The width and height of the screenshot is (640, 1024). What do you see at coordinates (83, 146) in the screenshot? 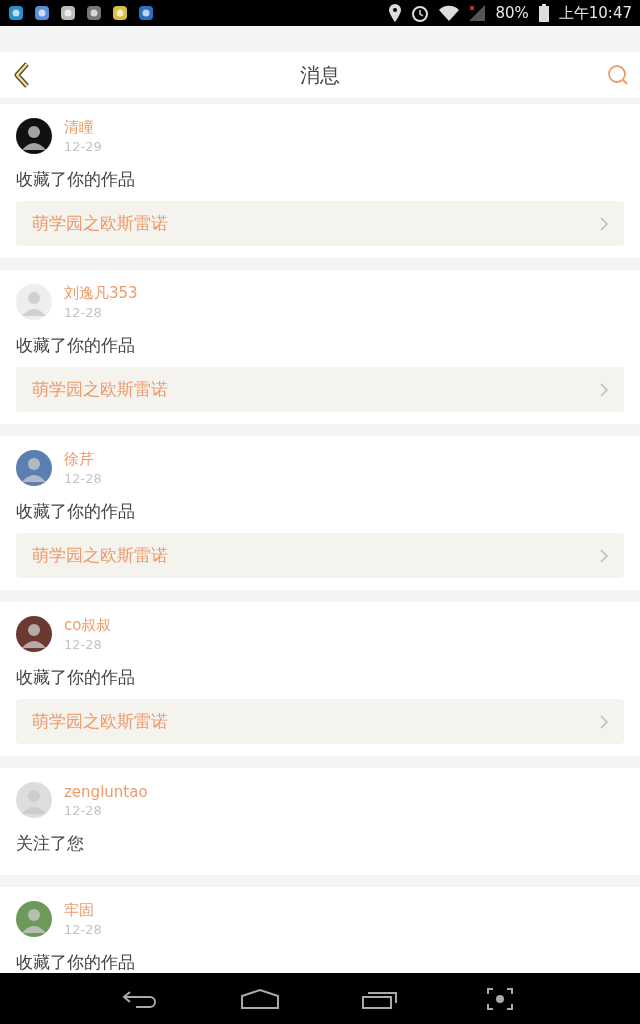
I see `message-date: 12-29` at bounding box center [83, 146].